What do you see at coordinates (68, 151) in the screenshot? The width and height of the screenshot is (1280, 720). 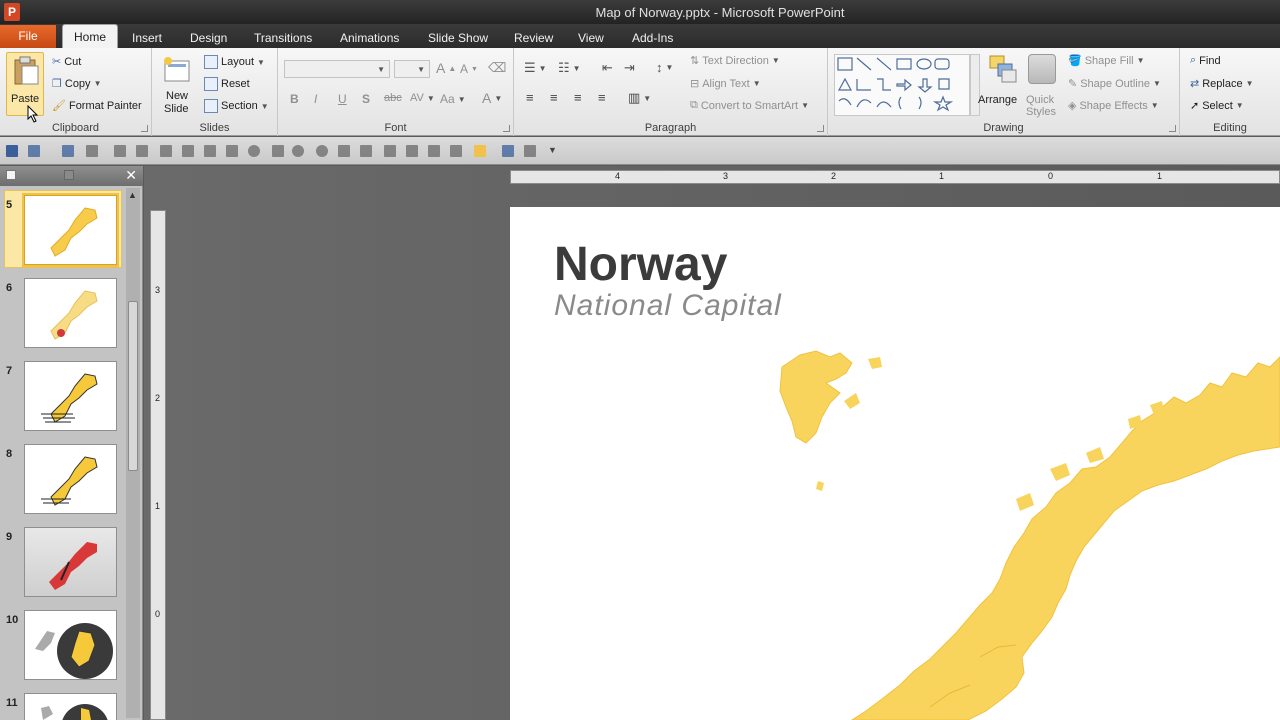 I see `redo-icon` at bounding box center [68, 151].